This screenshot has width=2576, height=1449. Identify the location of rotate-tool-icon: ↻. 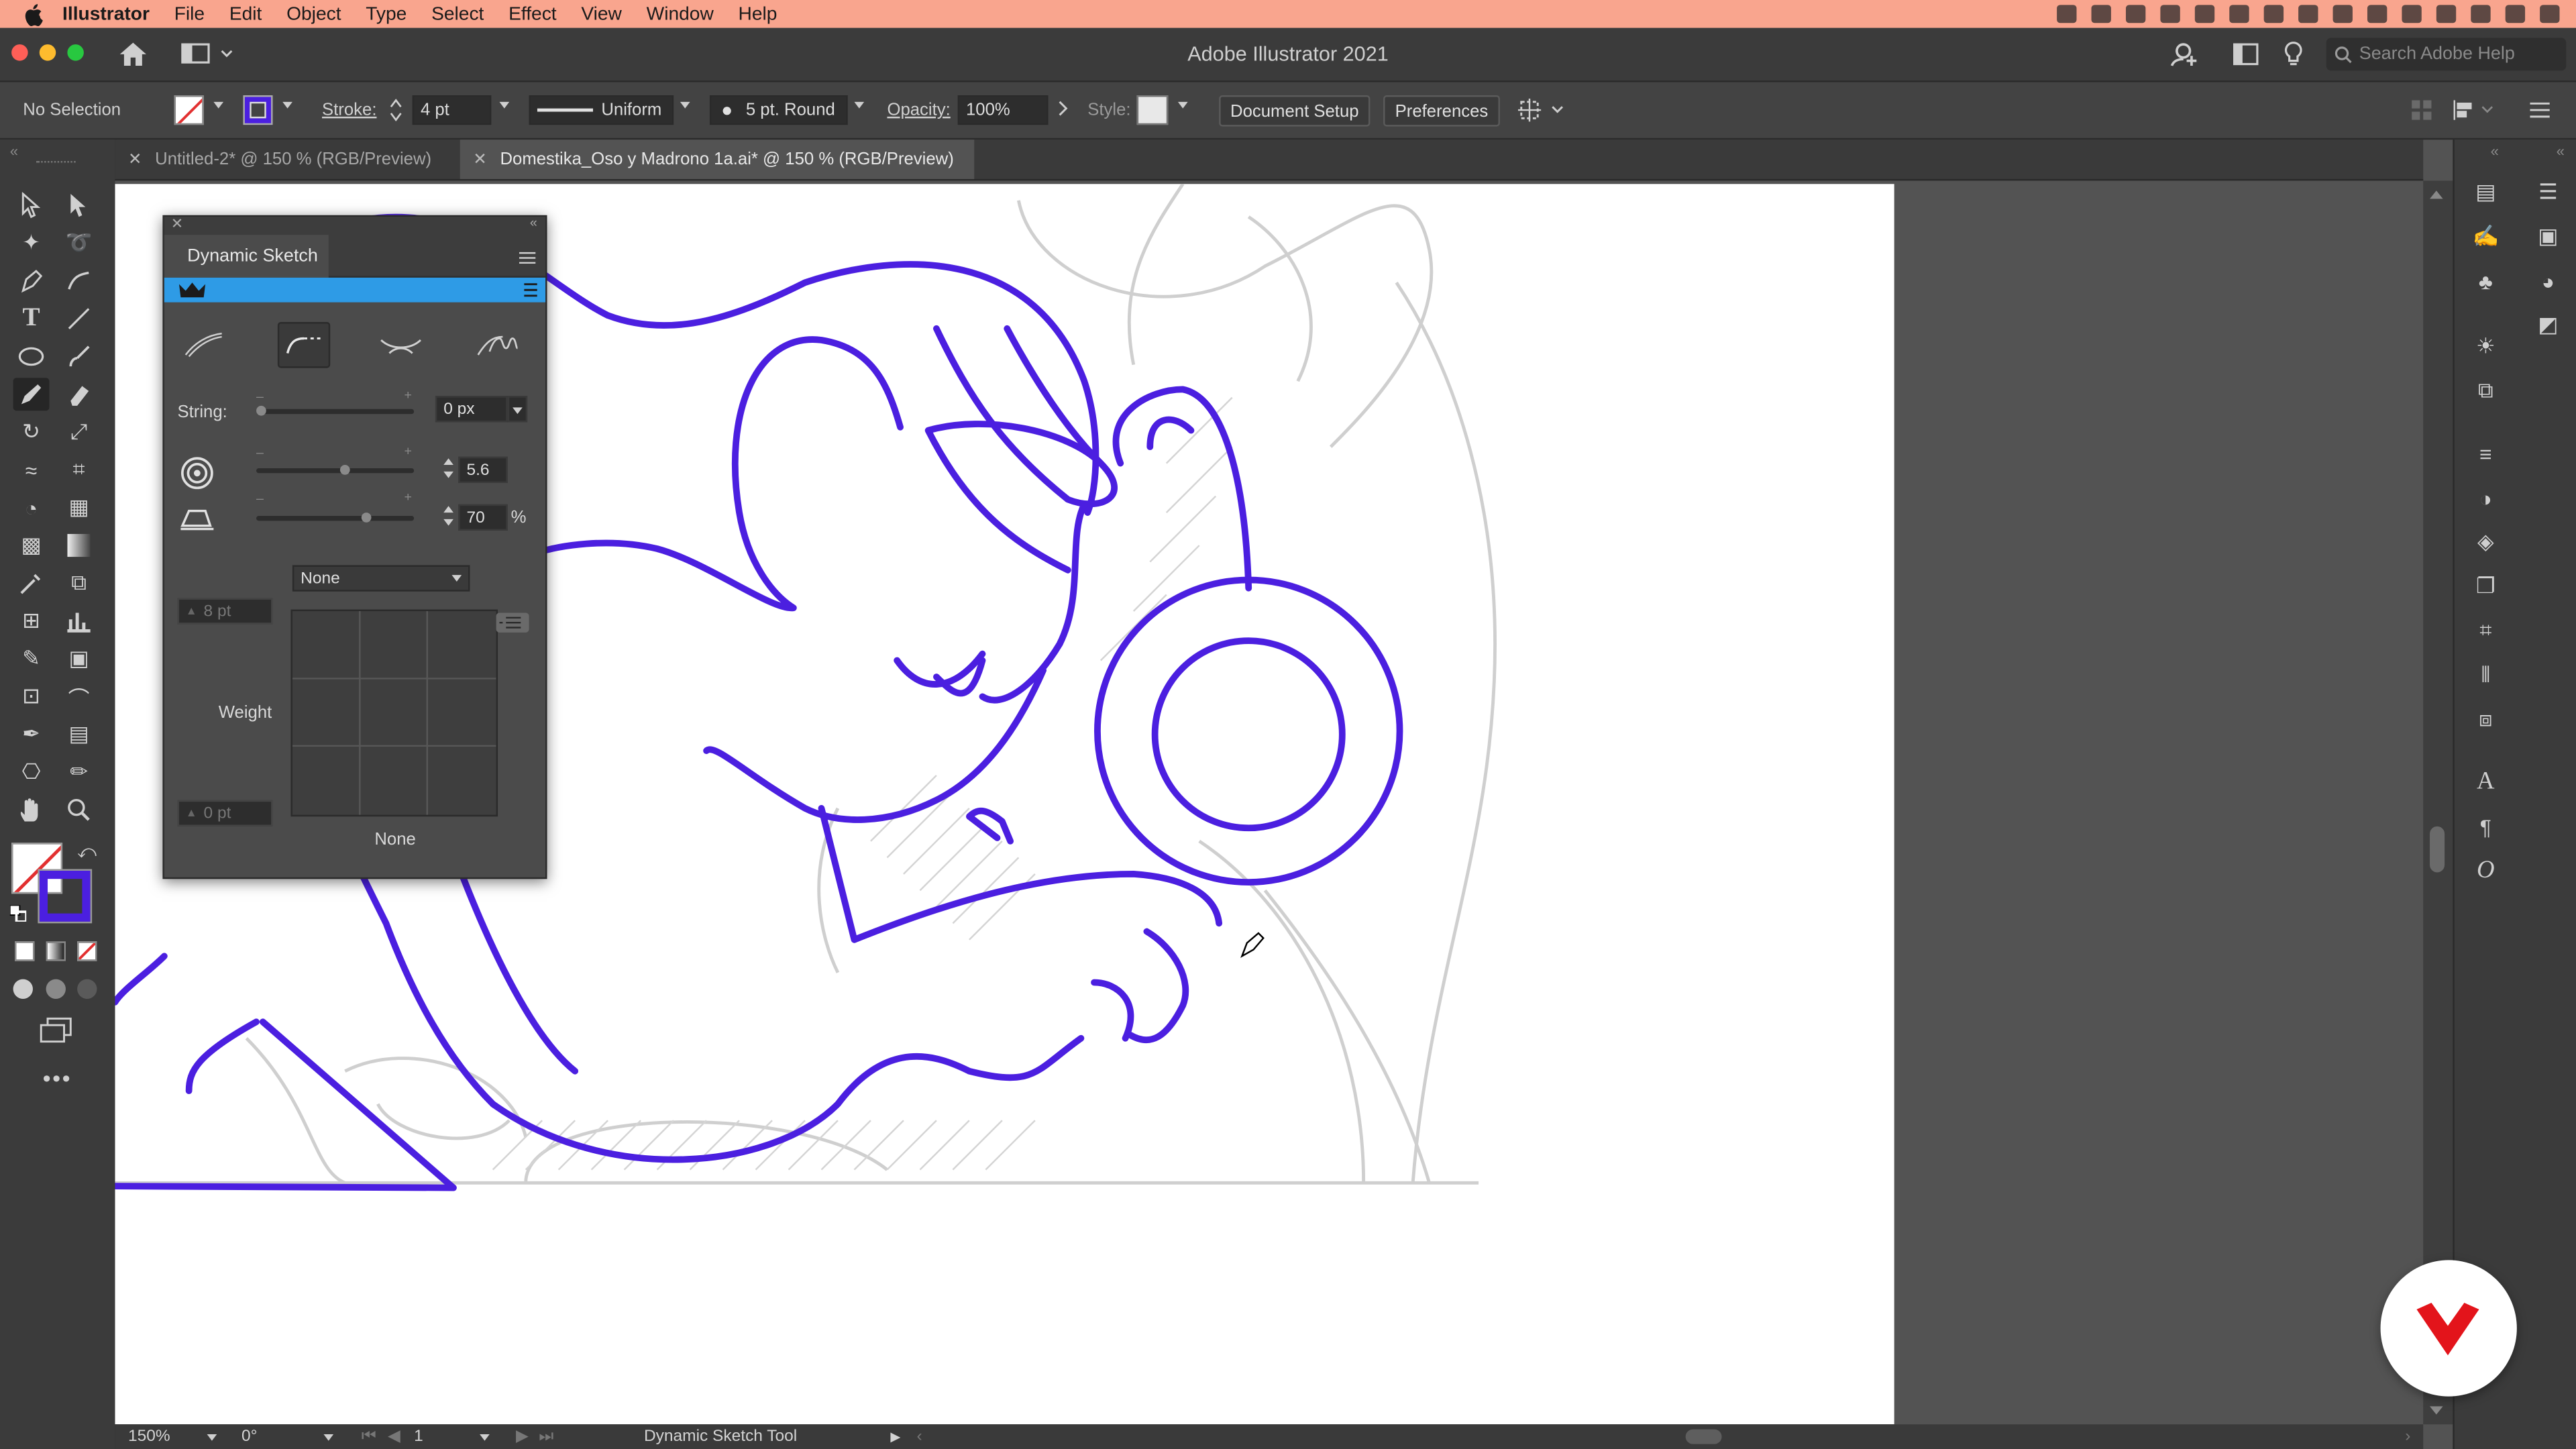
(31, 432).